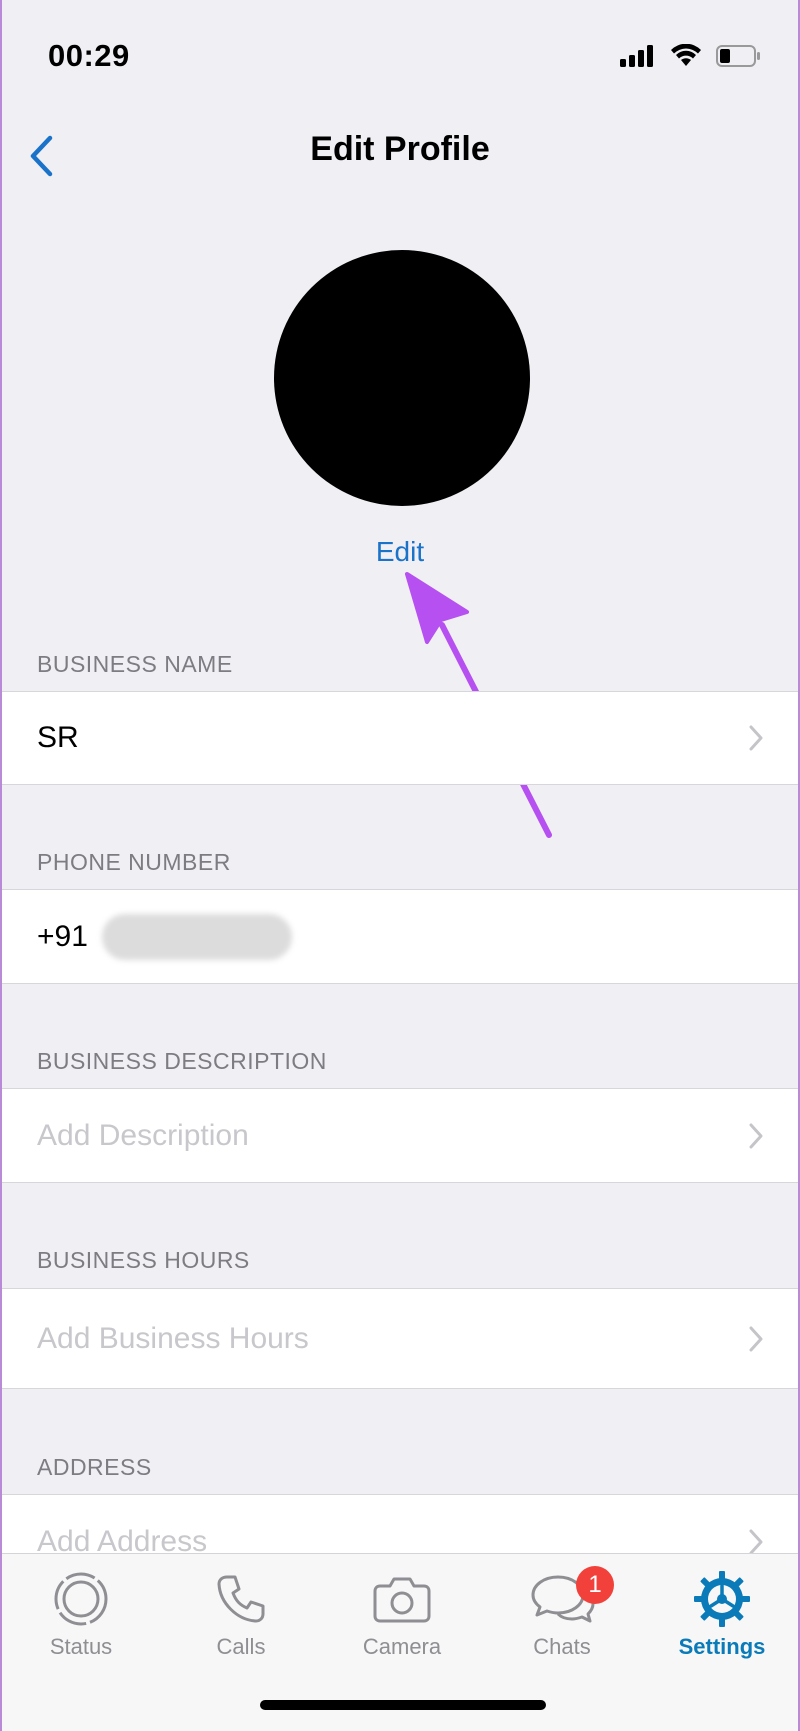  What do you see at coordinates (400, 55) in the screenshot?
I see `status-bar: 00:29` at bounding box center [400, 55].